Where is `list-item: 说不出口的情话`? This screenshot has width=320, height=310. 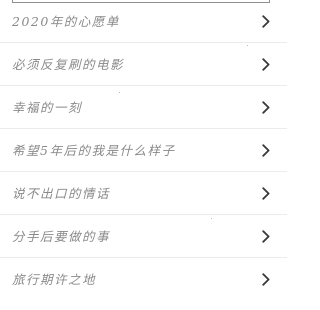 list-item: 说不出口的情话 is located at coordinates (143, 193).